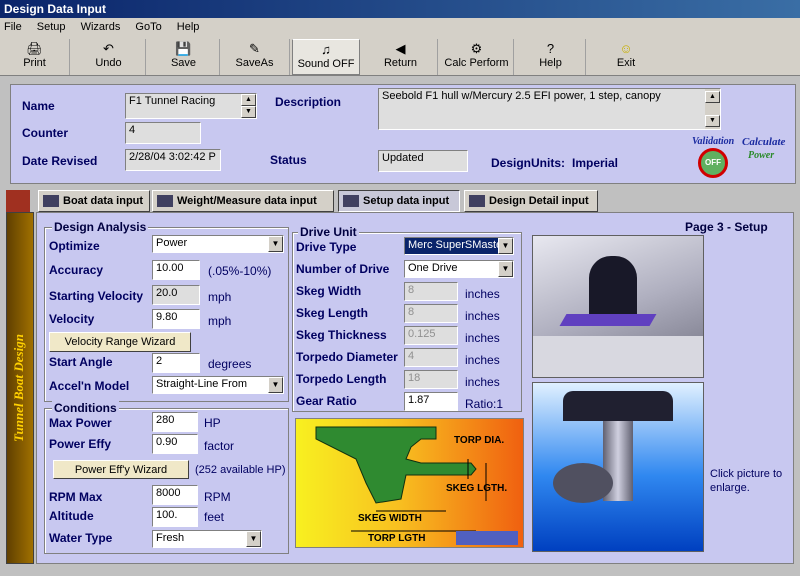  I want to click on power-effy-label: Power Effy, so click(80, 444).